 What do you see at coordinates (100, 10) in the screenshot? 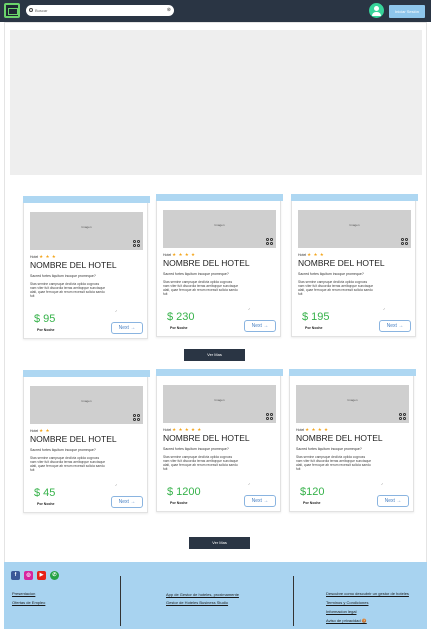
I see `search-input: Buscar ⊗` at bounding box center [100, 10].